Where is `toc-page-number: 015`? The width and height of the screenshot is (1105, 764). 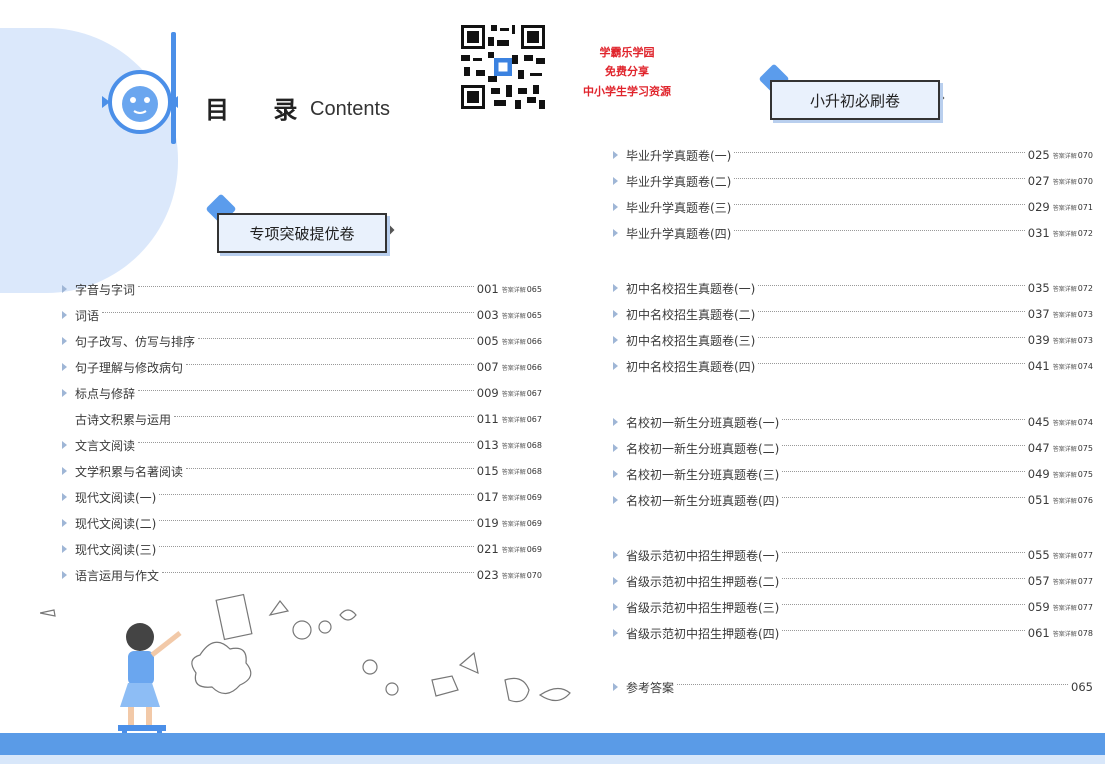 toc-page-number: 015 is located at coordinates (487, 471).